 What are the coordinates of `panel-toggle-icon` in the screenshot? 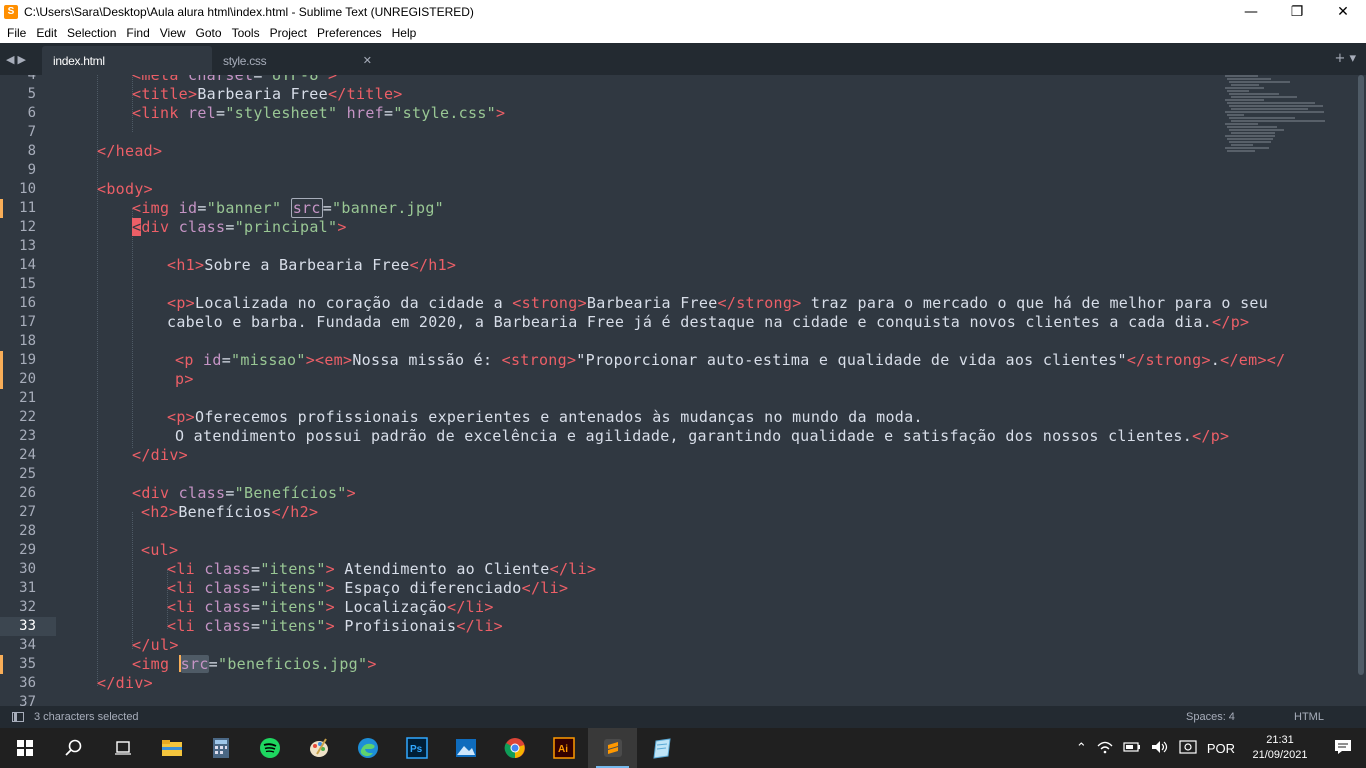 It's located at (18, 717).